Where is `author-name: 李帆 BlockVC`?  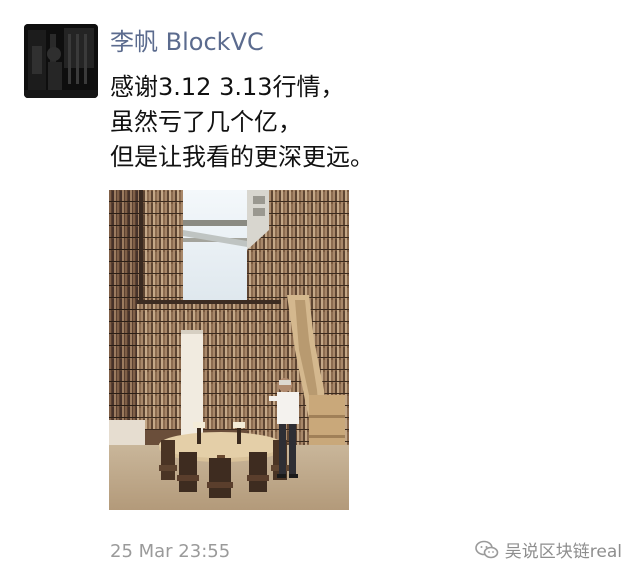 author-name: 李帆 BlockVC is located at coordinates (187, 42).